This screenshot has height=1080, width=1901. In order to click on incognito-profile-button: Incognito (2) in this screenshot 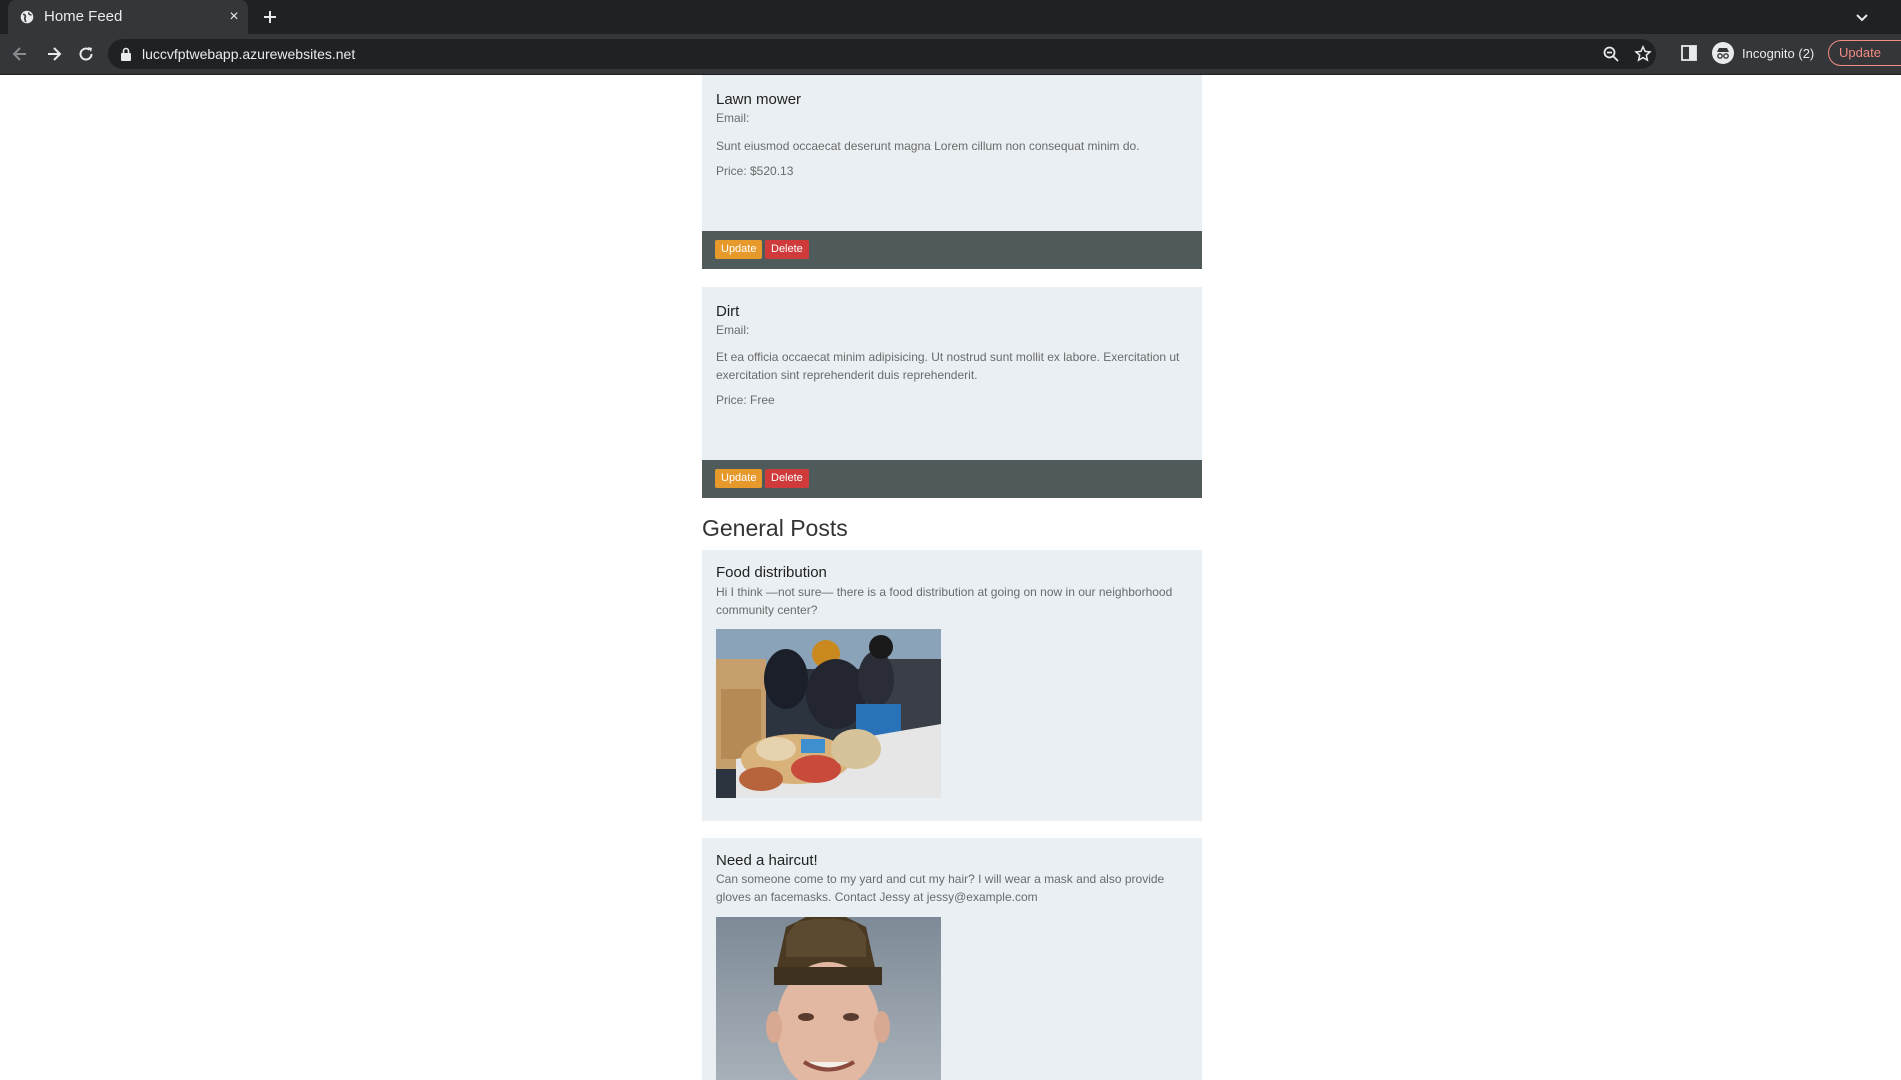, I will do `click(1764, 53)`.